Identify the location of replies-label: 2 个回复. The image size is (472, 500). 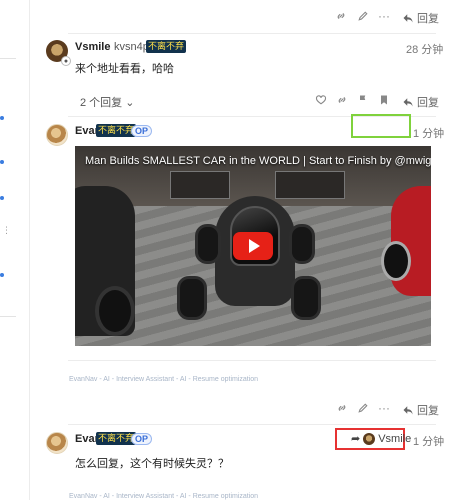
(101, 103).